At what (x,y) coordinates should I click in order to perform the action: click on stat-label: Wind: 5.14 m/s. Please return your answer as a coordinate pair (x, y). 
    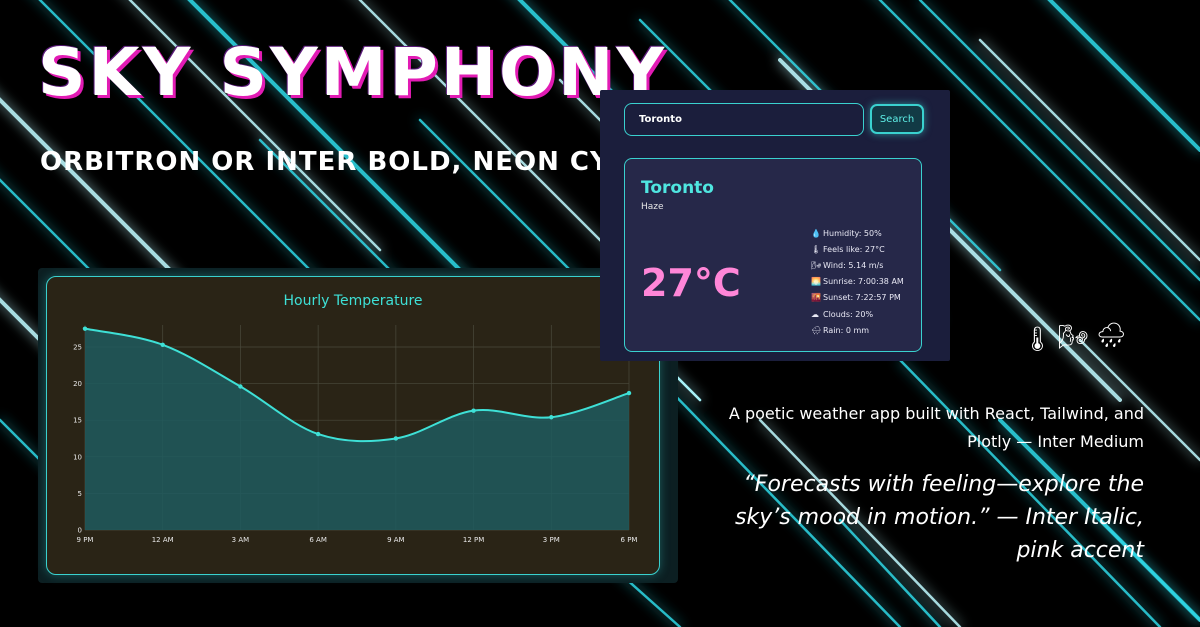
    Looking at the image, I should click on (853, 265).